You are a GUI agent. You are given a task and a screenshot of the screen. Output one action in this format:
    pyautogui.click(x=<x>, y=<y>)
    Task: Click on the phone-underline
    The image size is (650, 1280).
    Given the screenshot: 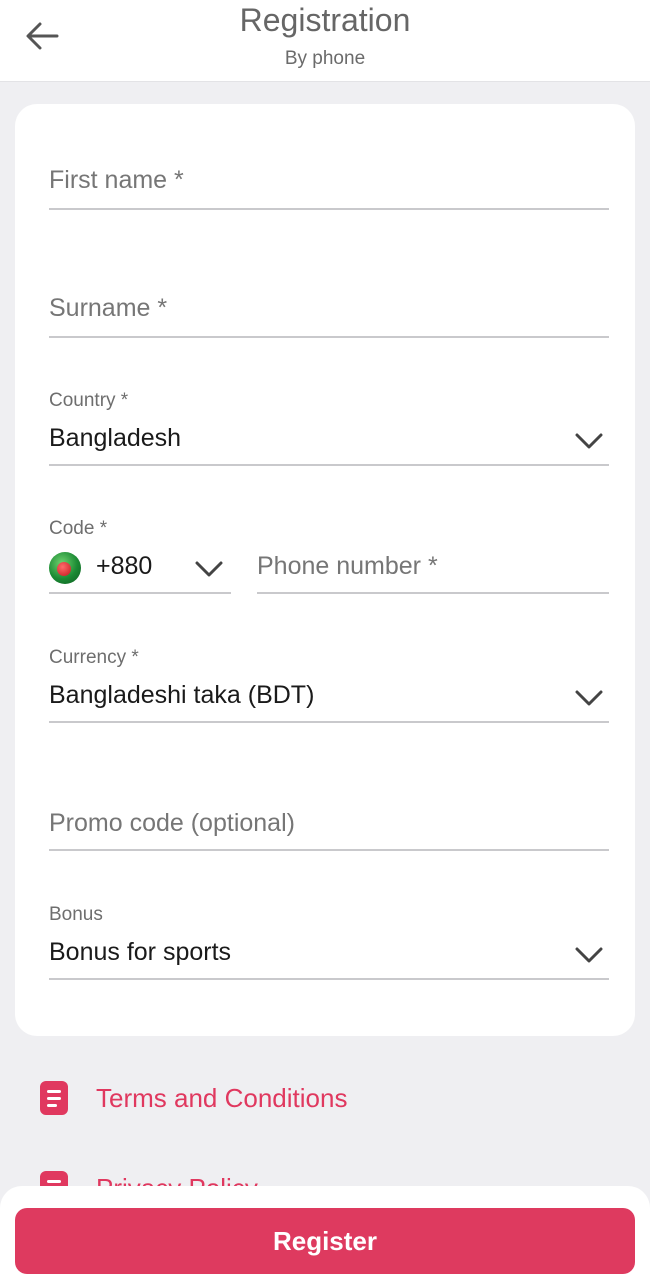 What is the action you would take?
    pyautogui.click(x=433, y=593)
    